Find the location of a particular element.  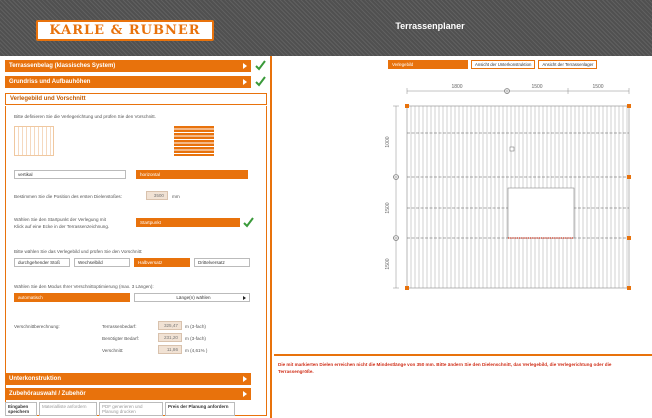

pdf-button: PDF generieren und Planung drucken is located at coordinates (131, 409).